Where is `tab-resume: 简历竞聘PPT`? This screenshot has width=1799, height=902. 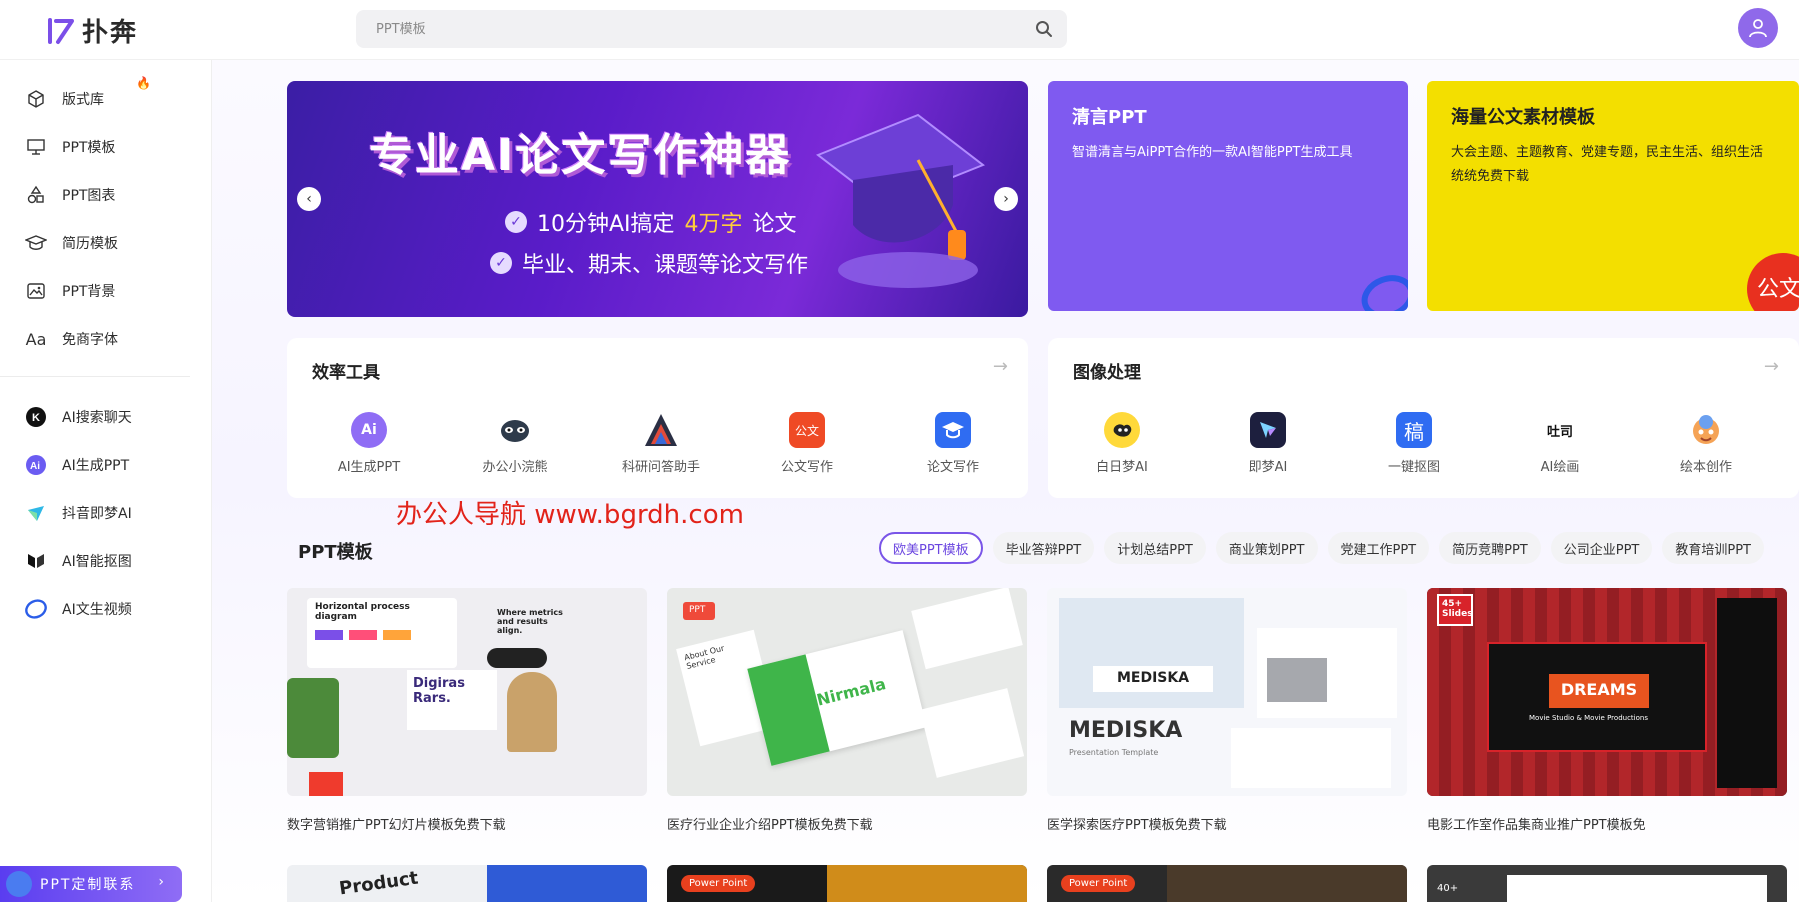 tab-resume: 简历竞聘PPT is located at coordinates (1490, 548).